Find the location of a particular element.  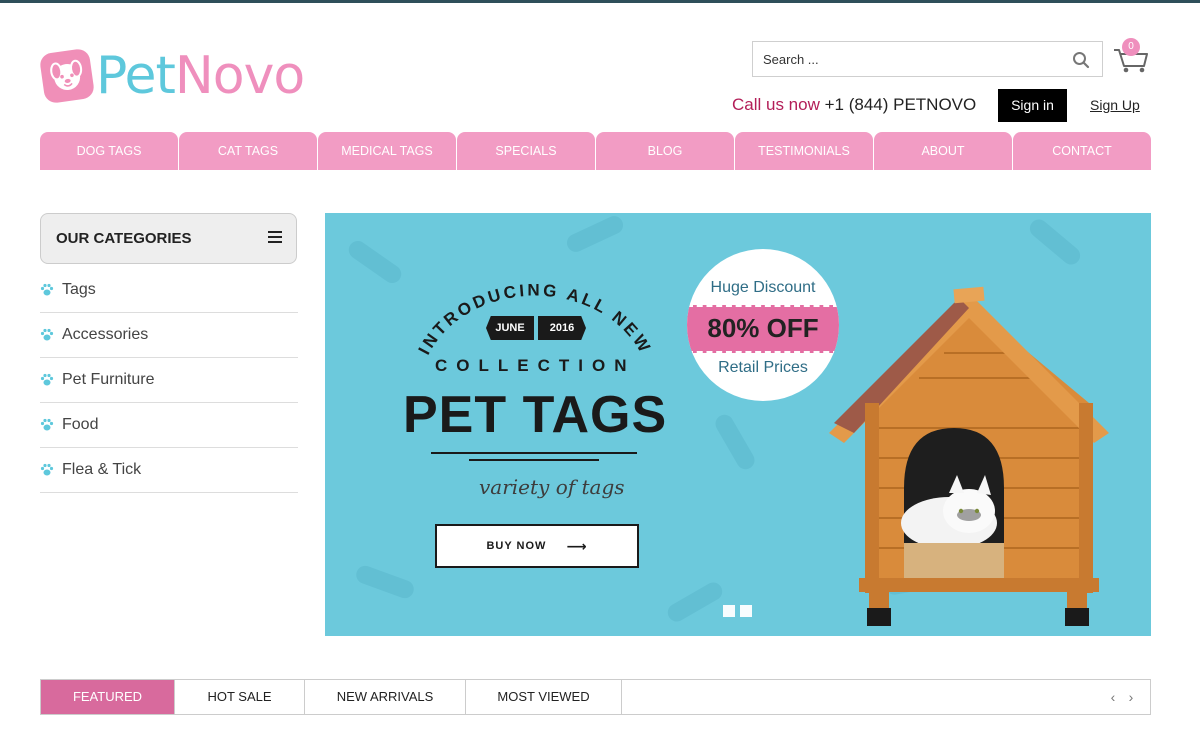

svg-text: INTRODUCING ALL NEW is located at coordinates (535, 319).